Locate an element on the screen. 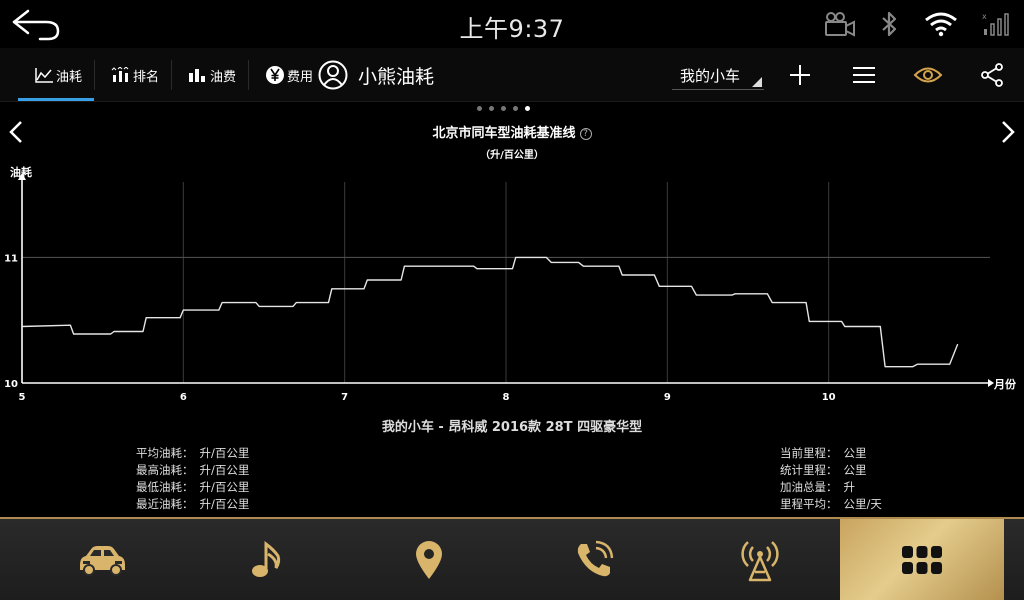  stat-label: 统计里程： is located at coordinates (809, 470).